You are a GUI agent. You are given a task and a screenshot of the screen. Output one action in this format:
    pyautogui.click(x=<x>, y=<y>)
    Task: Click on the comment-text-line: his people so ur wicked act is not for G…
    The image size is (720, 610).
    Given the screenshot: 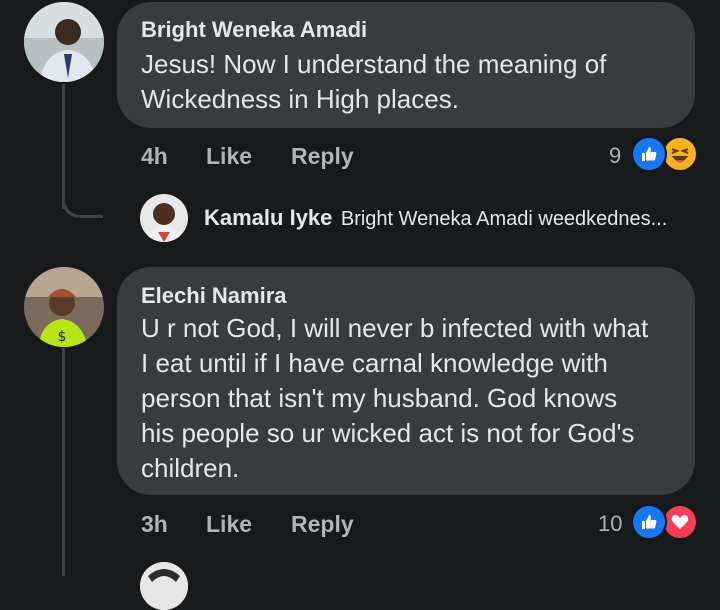 What is the action you would take?
    pyautogui.click(x=388, y=433)
    